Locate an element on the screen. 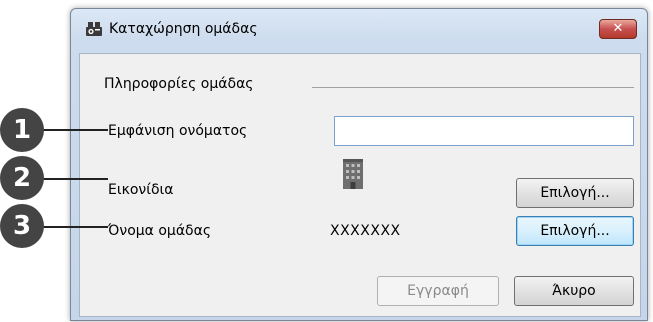  callout-3: 3 is located at coordinates (22, 226).